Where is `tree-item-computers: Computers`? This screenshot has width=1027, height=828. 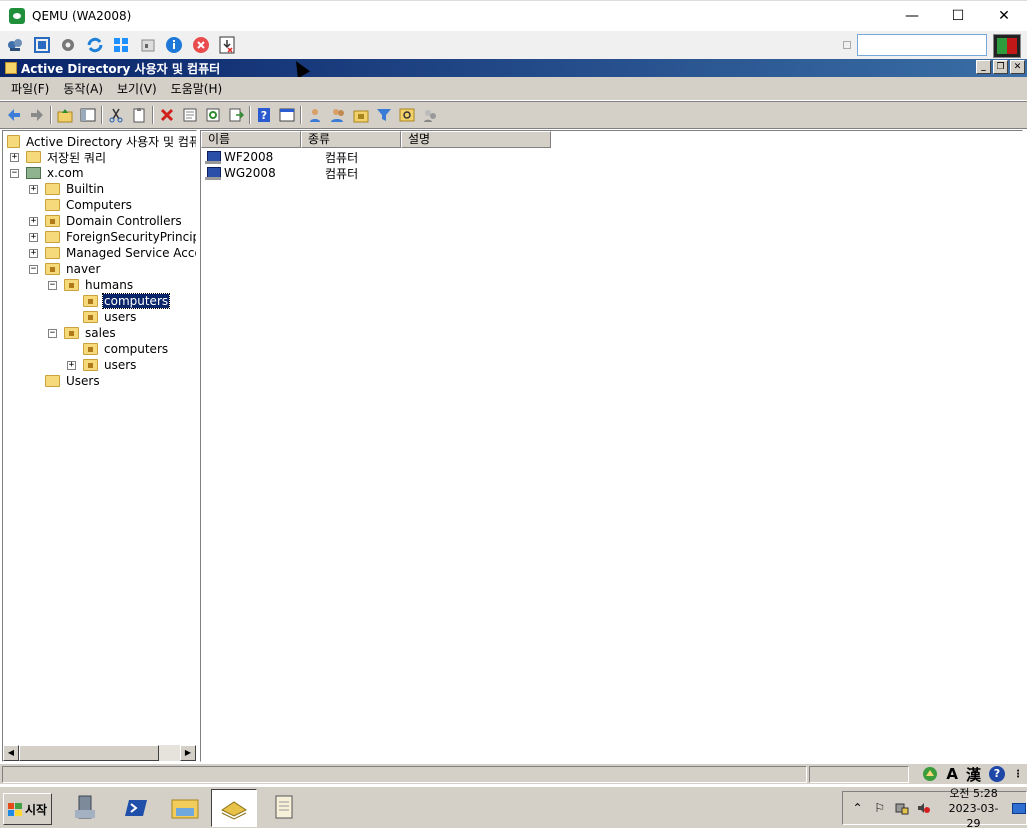 tree-item-computers: Computers is located at coordinates (81, 205).